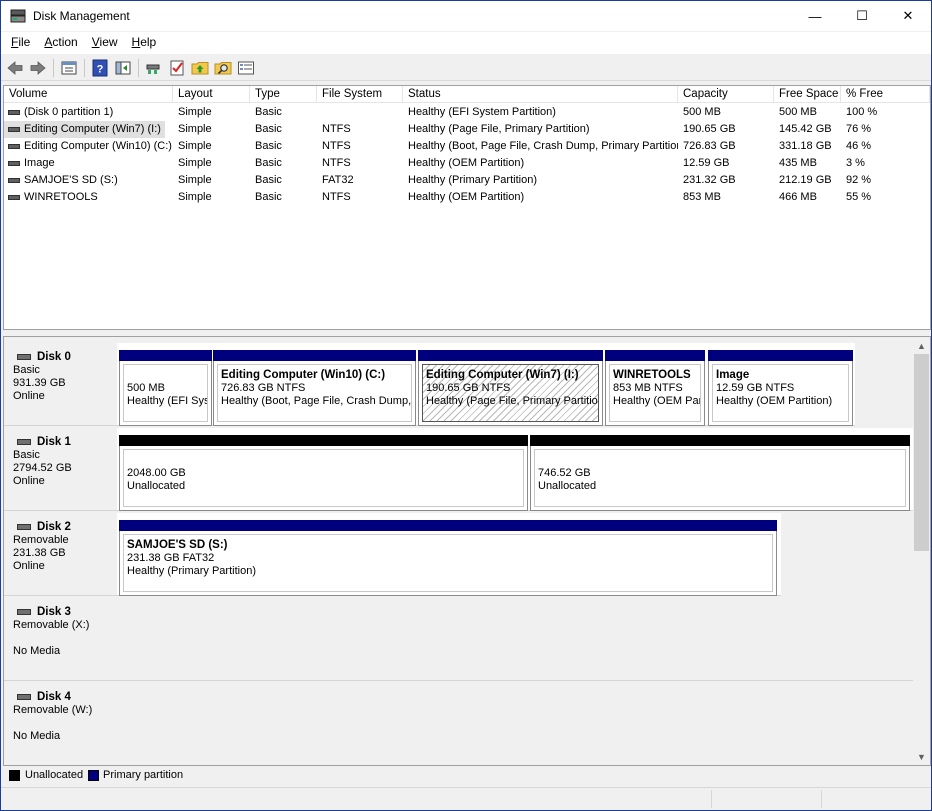 Image resolution: width=932 pixels, height=811 pixels. What do you see at coordinates (38, 68) in the screenshot?
I see `forward-icon` at bounding box center [38, 68].